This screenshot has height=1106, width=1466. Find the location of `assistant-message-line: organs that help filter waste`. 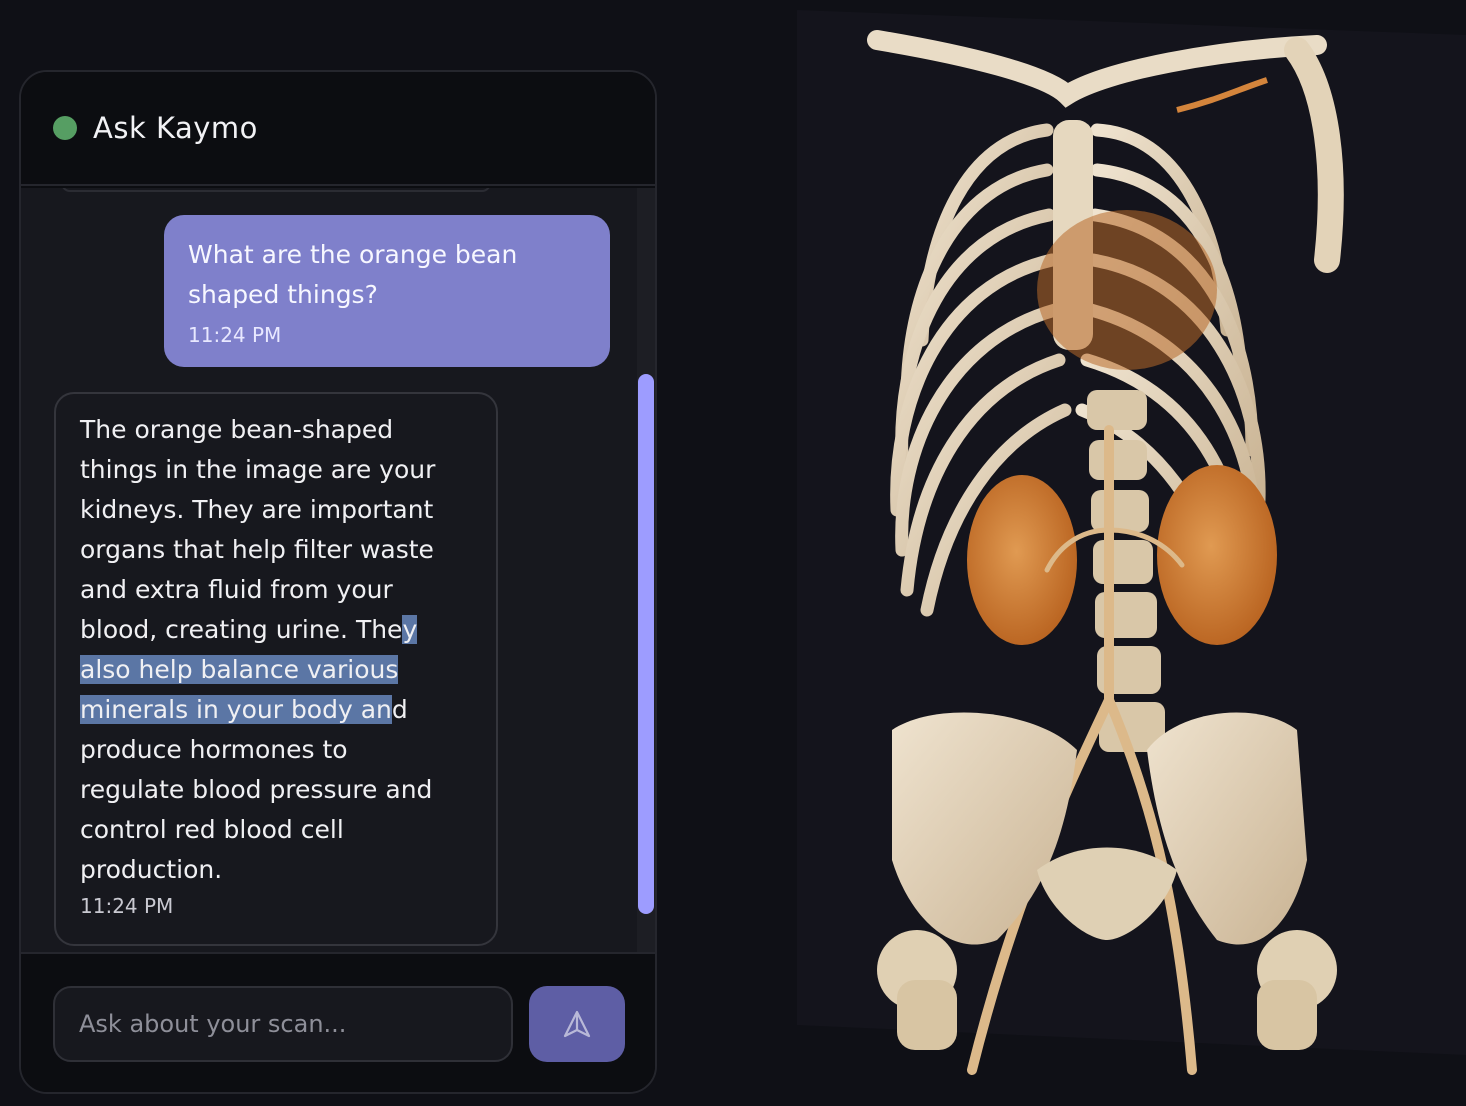

assistant-message-line: organs that help filter waste is located at coordinates (257, 549).